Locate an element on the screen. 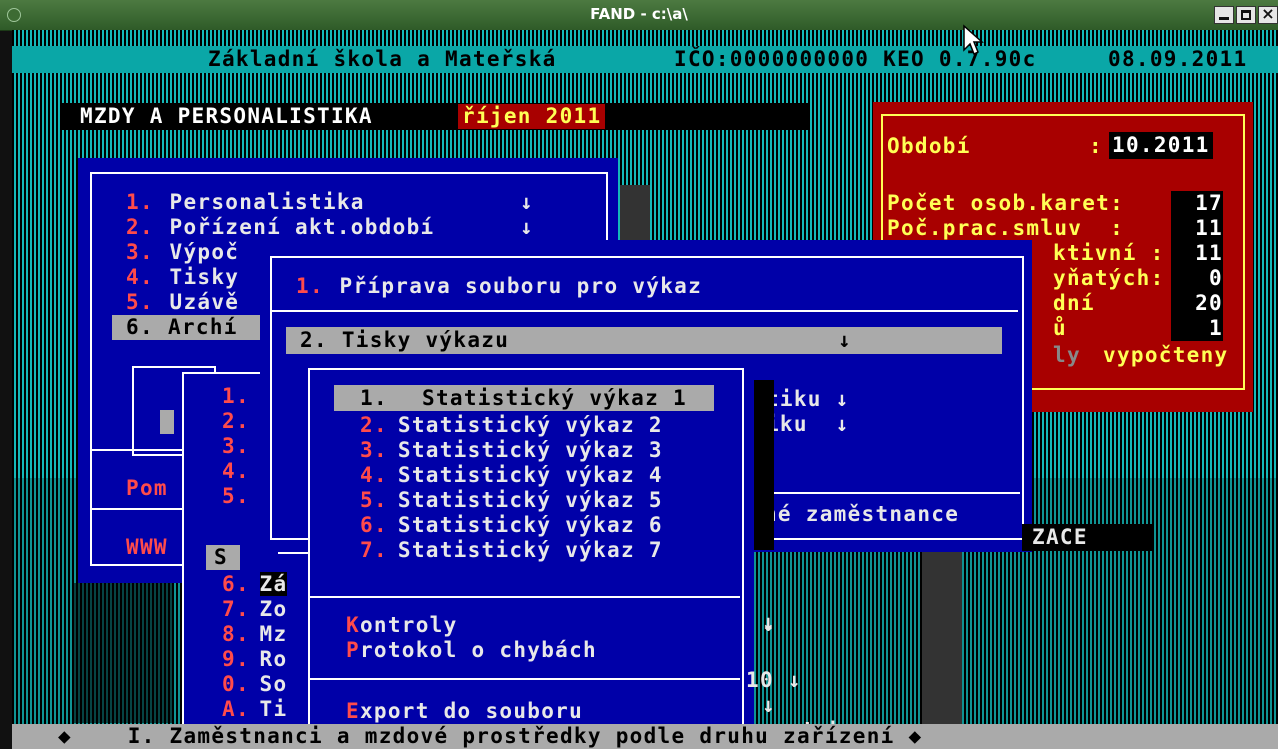  vykaz-item-number: 1. is located at coordinates (310, 286).